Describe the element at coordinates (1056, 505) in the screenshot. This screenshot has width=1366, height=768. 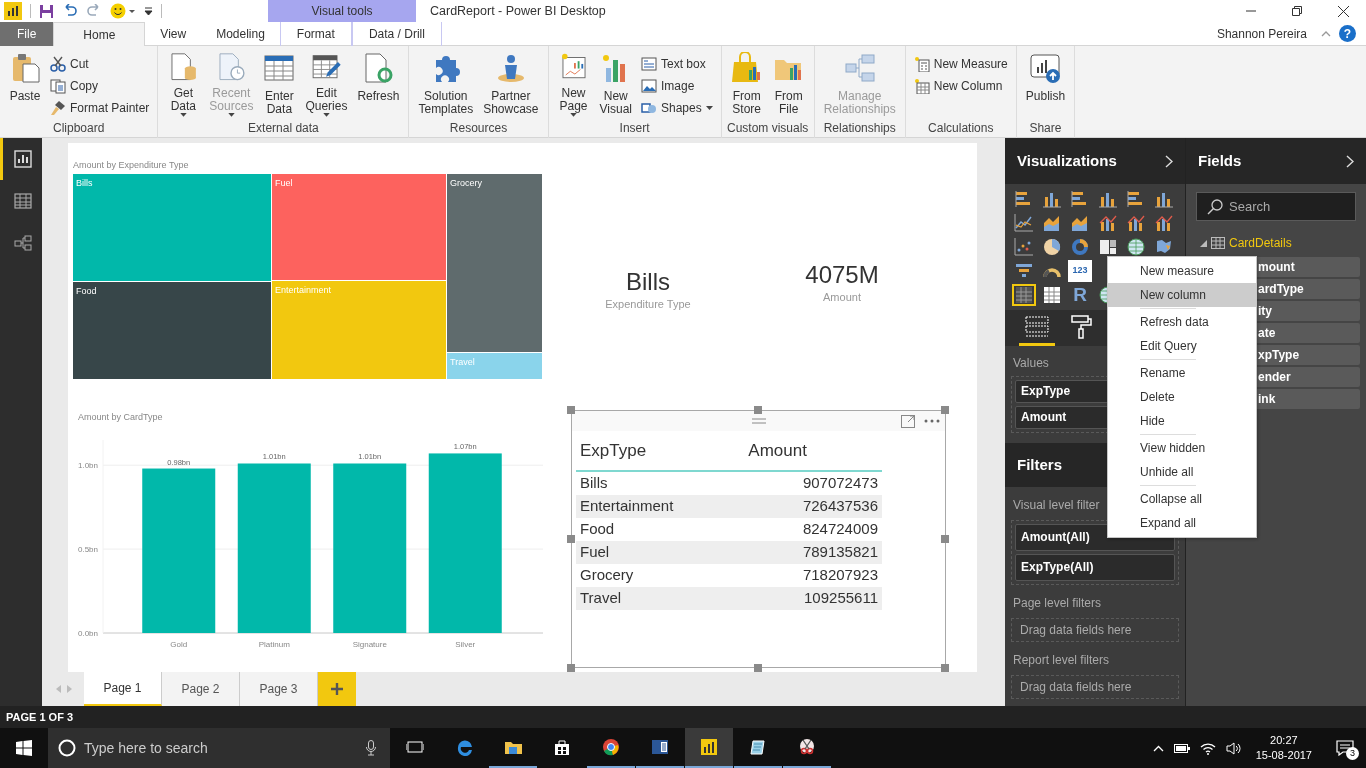
I see `filter-section-label: Visual level filter` at that location.